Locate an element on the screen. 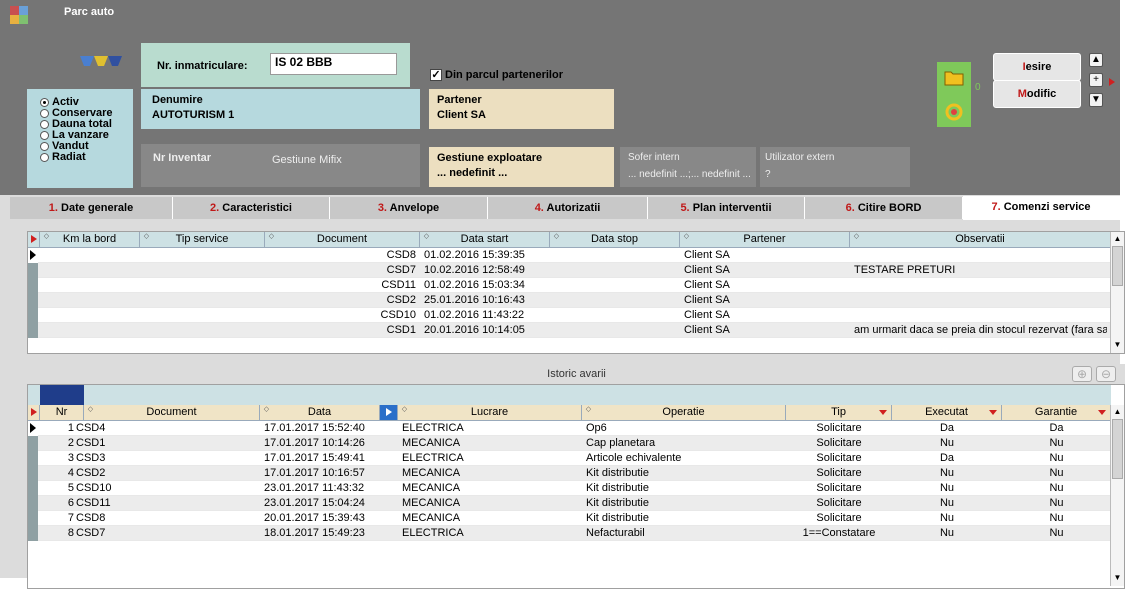 The image size is (1135, 589). col-label: Km la bord is located at coordinates (89, 239).